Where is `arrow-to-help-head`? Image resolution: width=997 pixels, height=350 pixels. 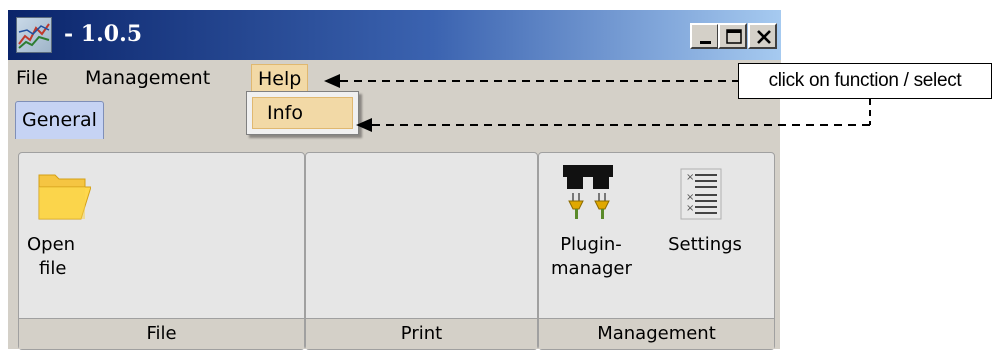
arrow-to-help-head is located at coordinates (332, 81).